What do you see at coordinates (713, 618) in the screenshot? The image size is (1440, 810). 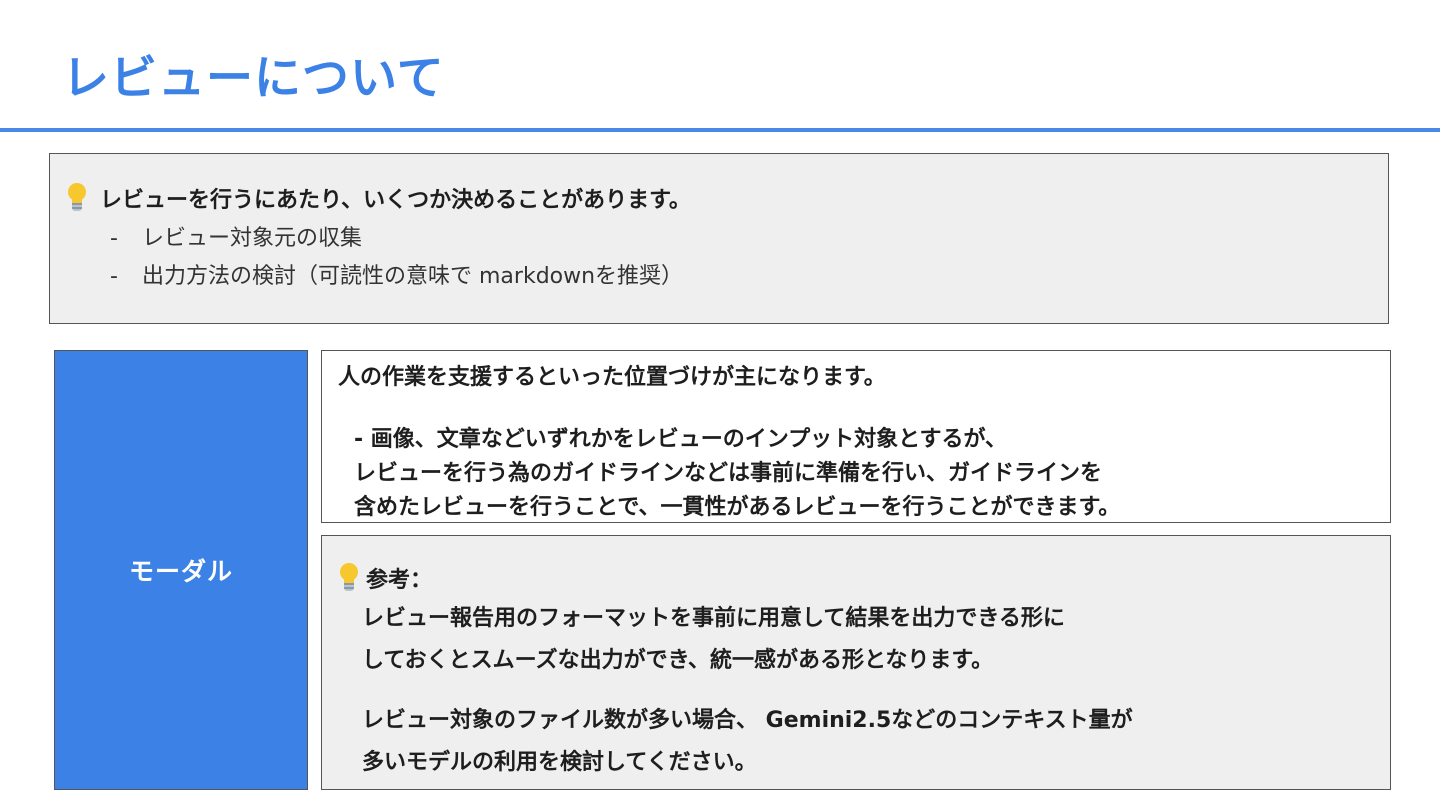 I see `reference-line: レビュー報告用のフォーマットを事前に用意して結果を出力できる形に` at bounding box center [713, 618].